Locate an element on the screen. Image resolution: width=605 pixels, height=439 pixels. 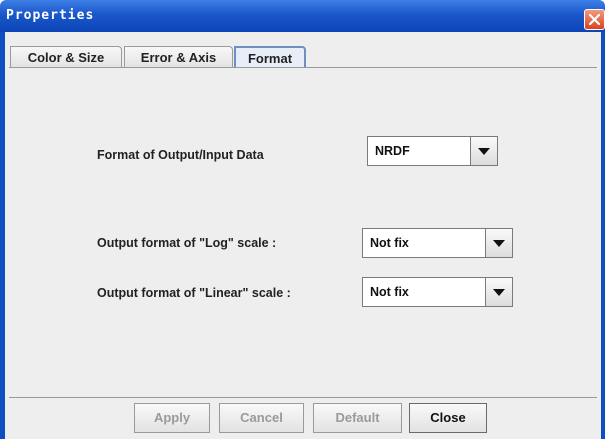
cancel-button-label: Cancel is located at coordinates (261, 417).